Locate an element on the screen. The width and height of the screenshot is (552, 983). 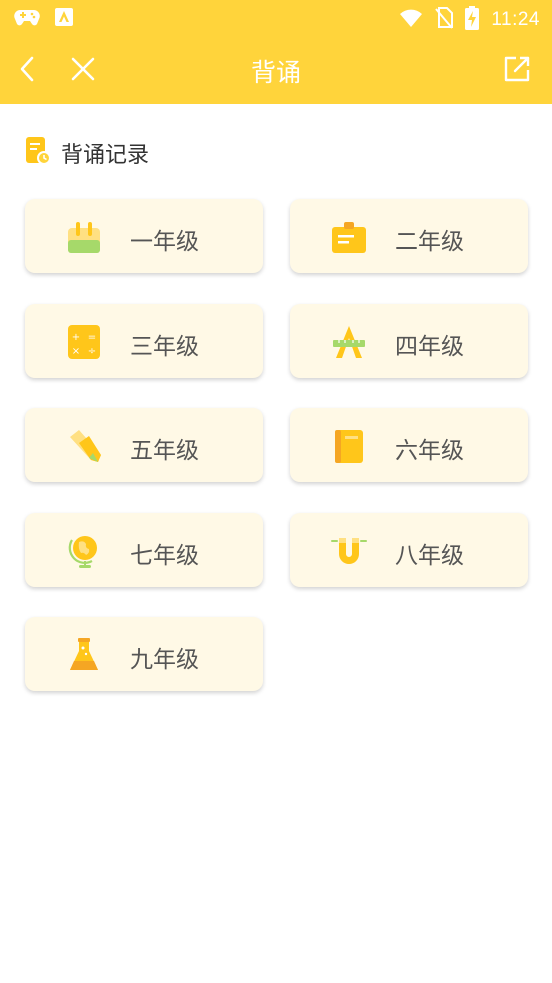
pencil-icon is located at coordinates (84, 446).